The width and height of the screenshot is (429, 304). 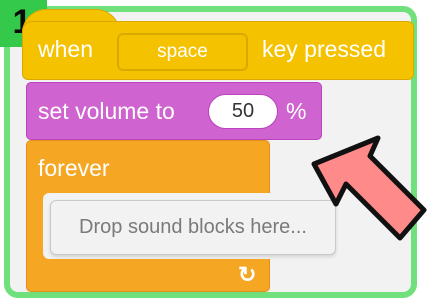 What do you see at coordinates (74, 168) in the screenshot?
I see `forever-label: forever` at bounding box center [74, 168].